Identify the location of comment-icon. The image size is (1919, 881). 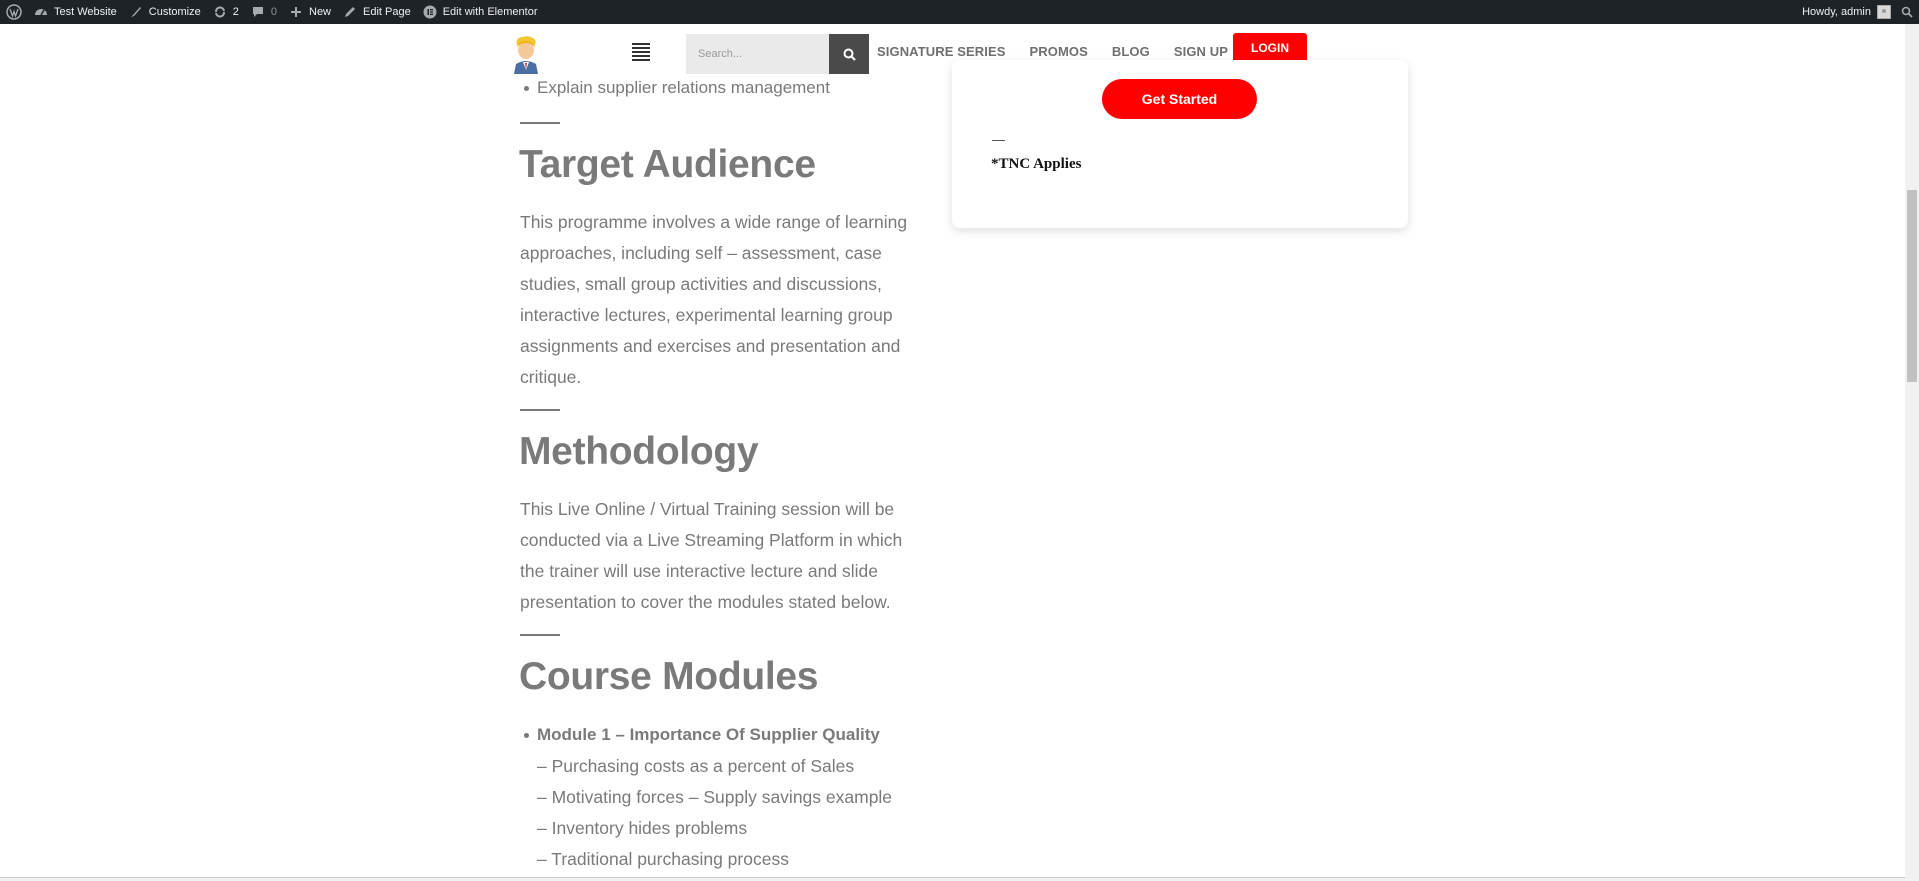
(258, 12).